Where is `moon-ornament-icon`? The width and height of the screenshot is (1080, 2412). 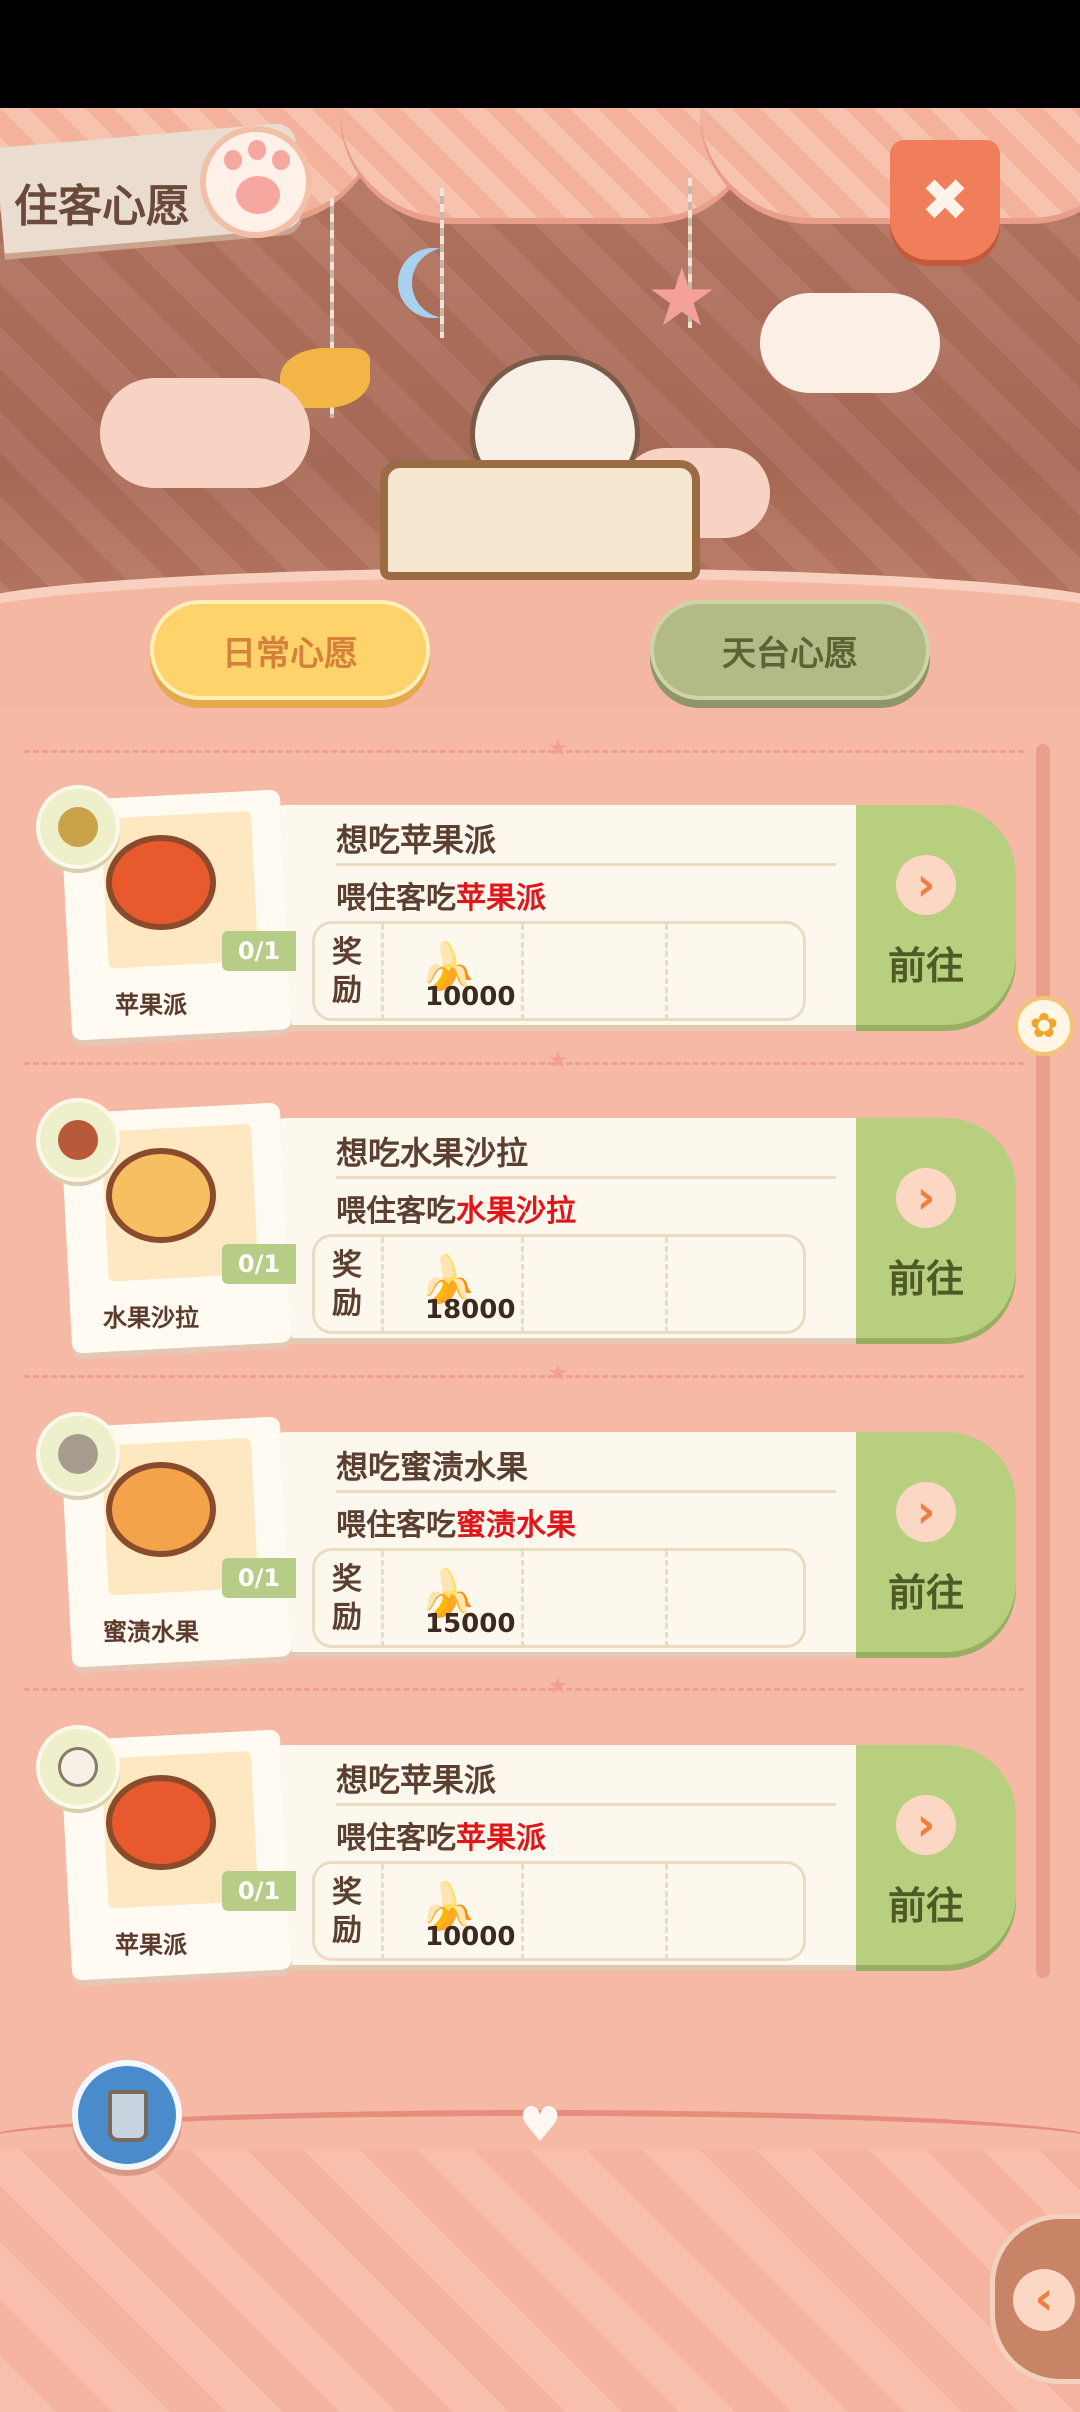
moon-ornament-icon is located at coordinates (447, 283).